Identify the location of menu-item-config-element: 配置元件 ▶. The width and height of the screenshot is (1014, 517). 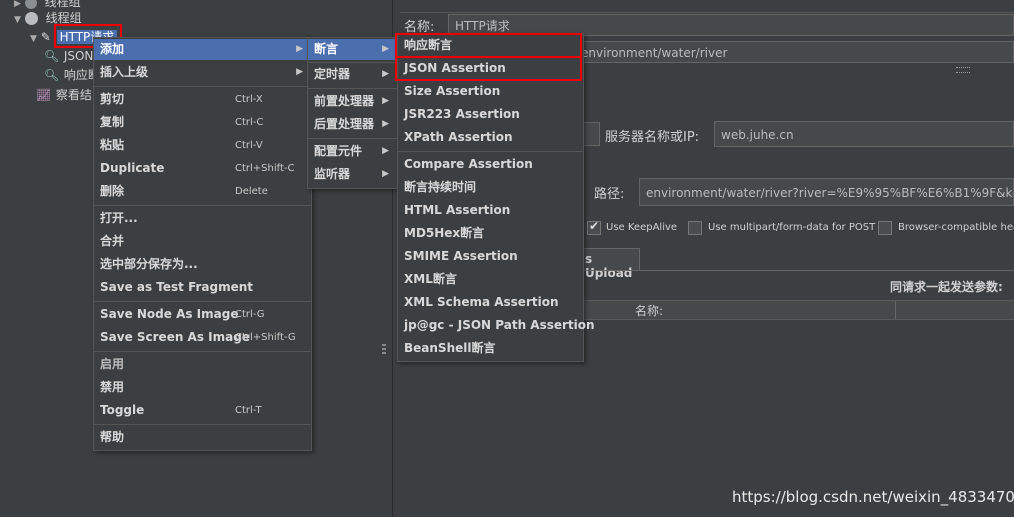
(352, 151).